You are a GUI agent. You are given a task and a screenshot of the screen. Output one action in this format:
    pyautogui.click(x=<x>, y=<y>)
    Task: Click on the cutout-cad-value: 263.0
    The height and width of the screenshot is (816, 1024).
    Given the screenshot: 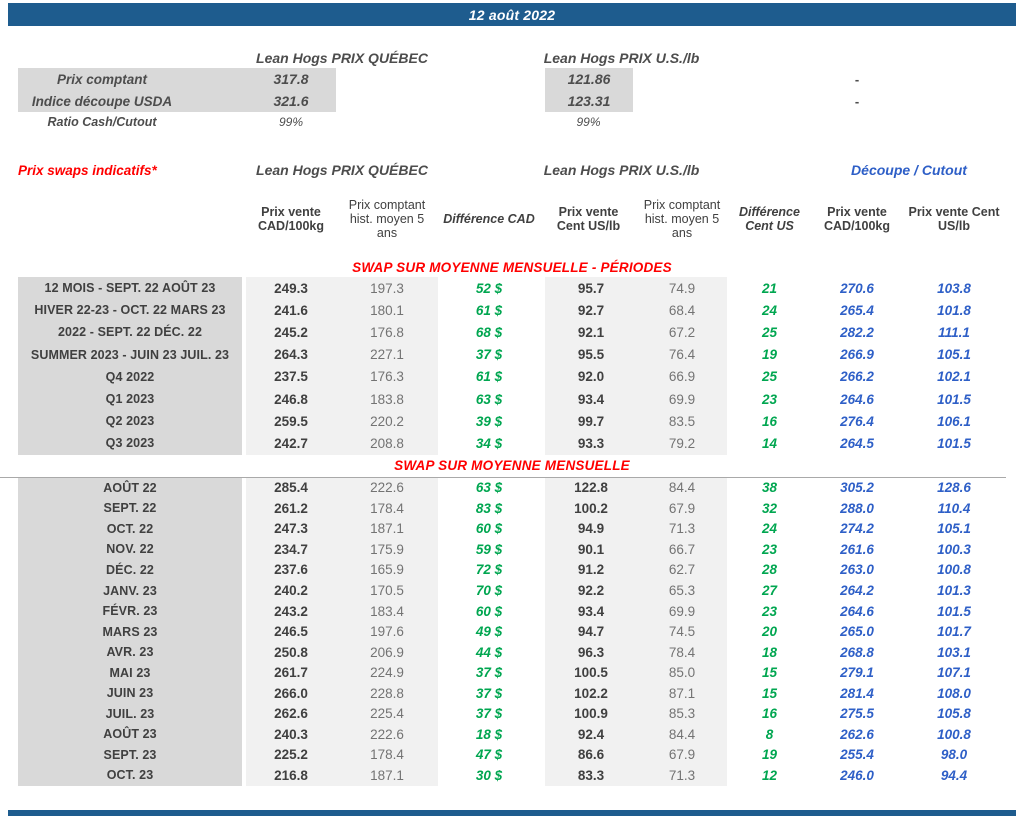 What is the action you would take?
    pyautogui.click(x=857, y=570)
    